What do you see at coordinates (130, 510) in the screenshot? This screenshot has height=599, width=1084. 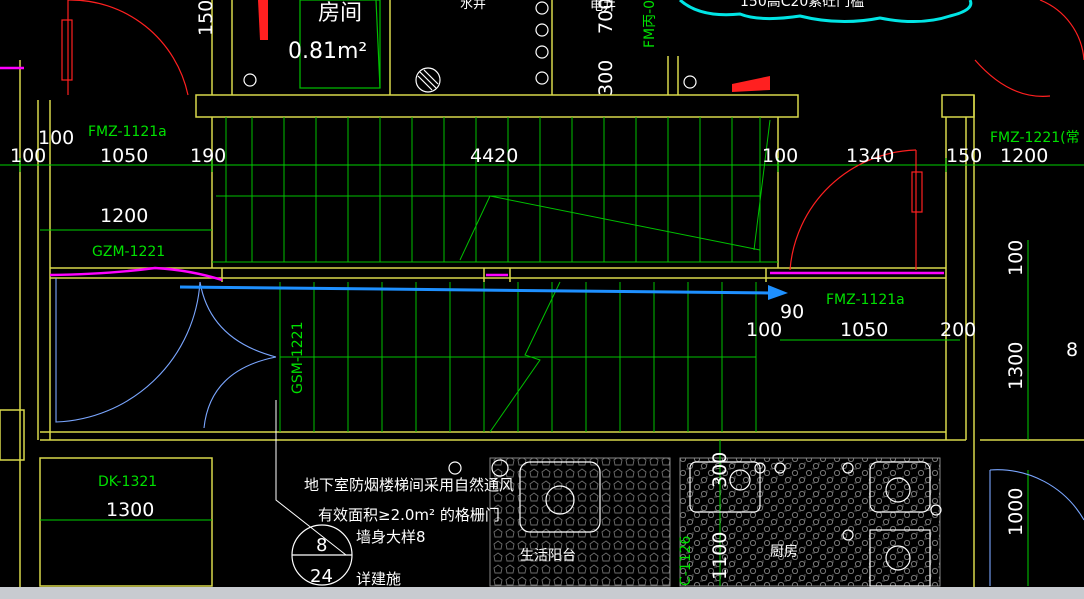 I see `dim-1300-h: 1300` at bounding box center [130, 510].